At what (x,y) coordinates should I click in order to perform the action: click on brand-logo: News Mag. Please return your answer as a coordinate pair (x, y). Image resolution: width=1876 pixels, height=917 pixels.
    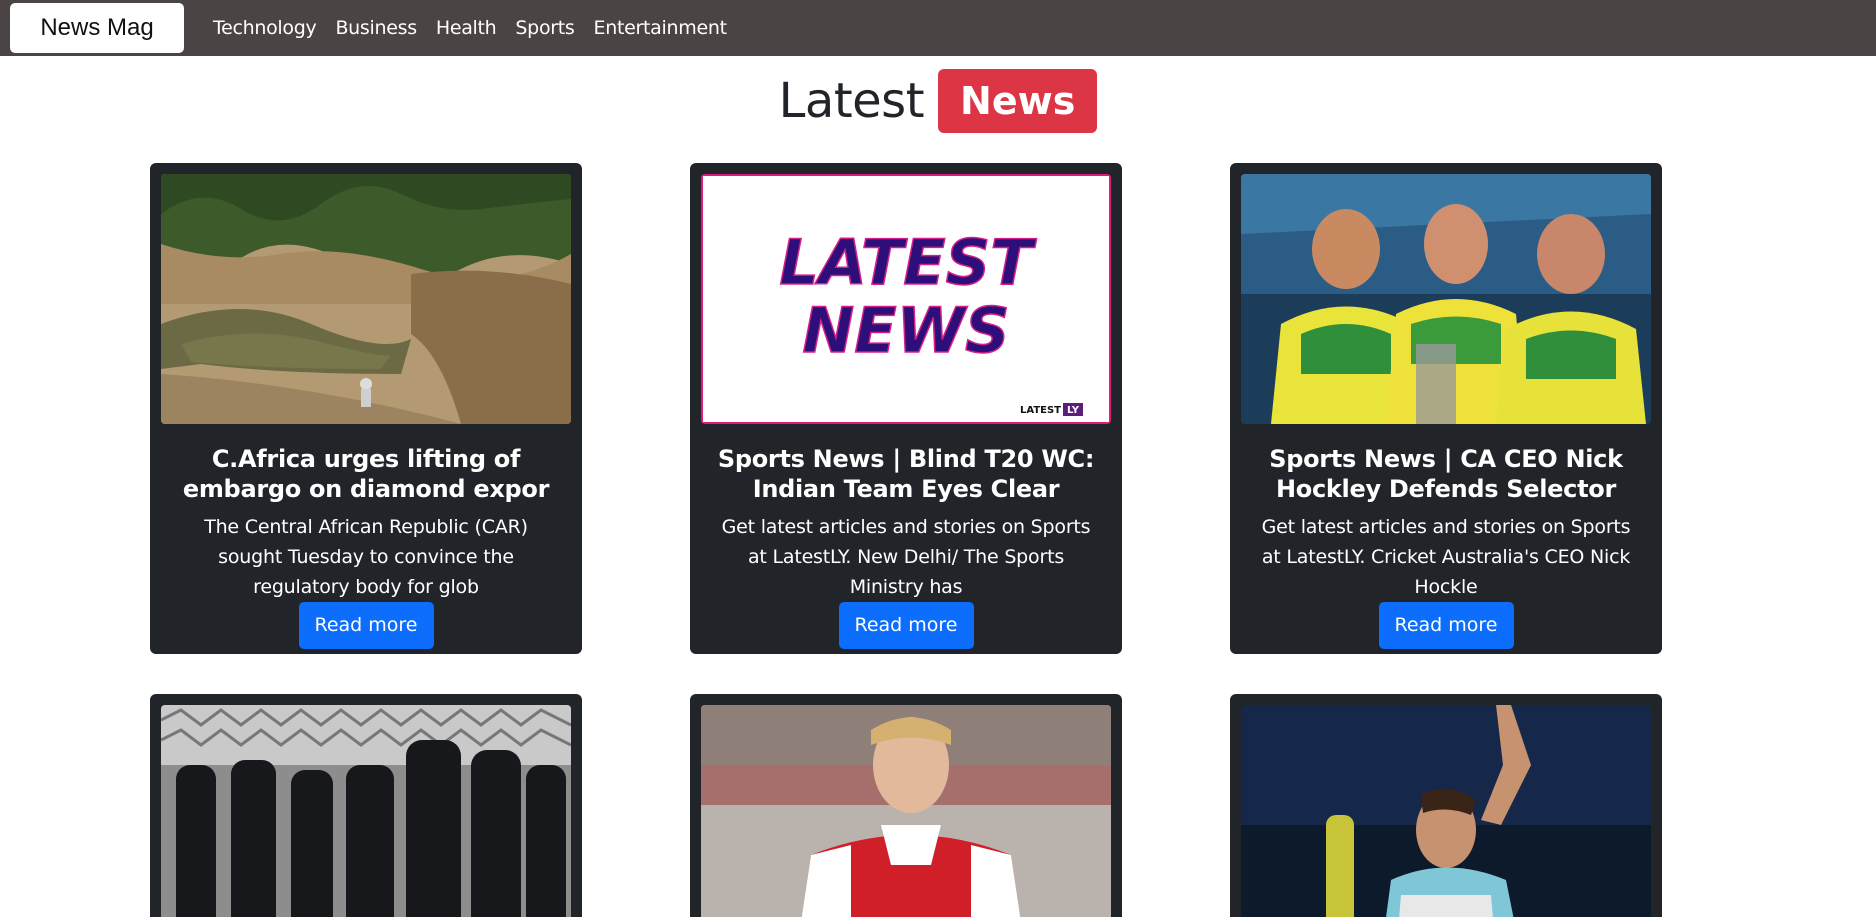
    Looking at the image, I should click on (97, 28).